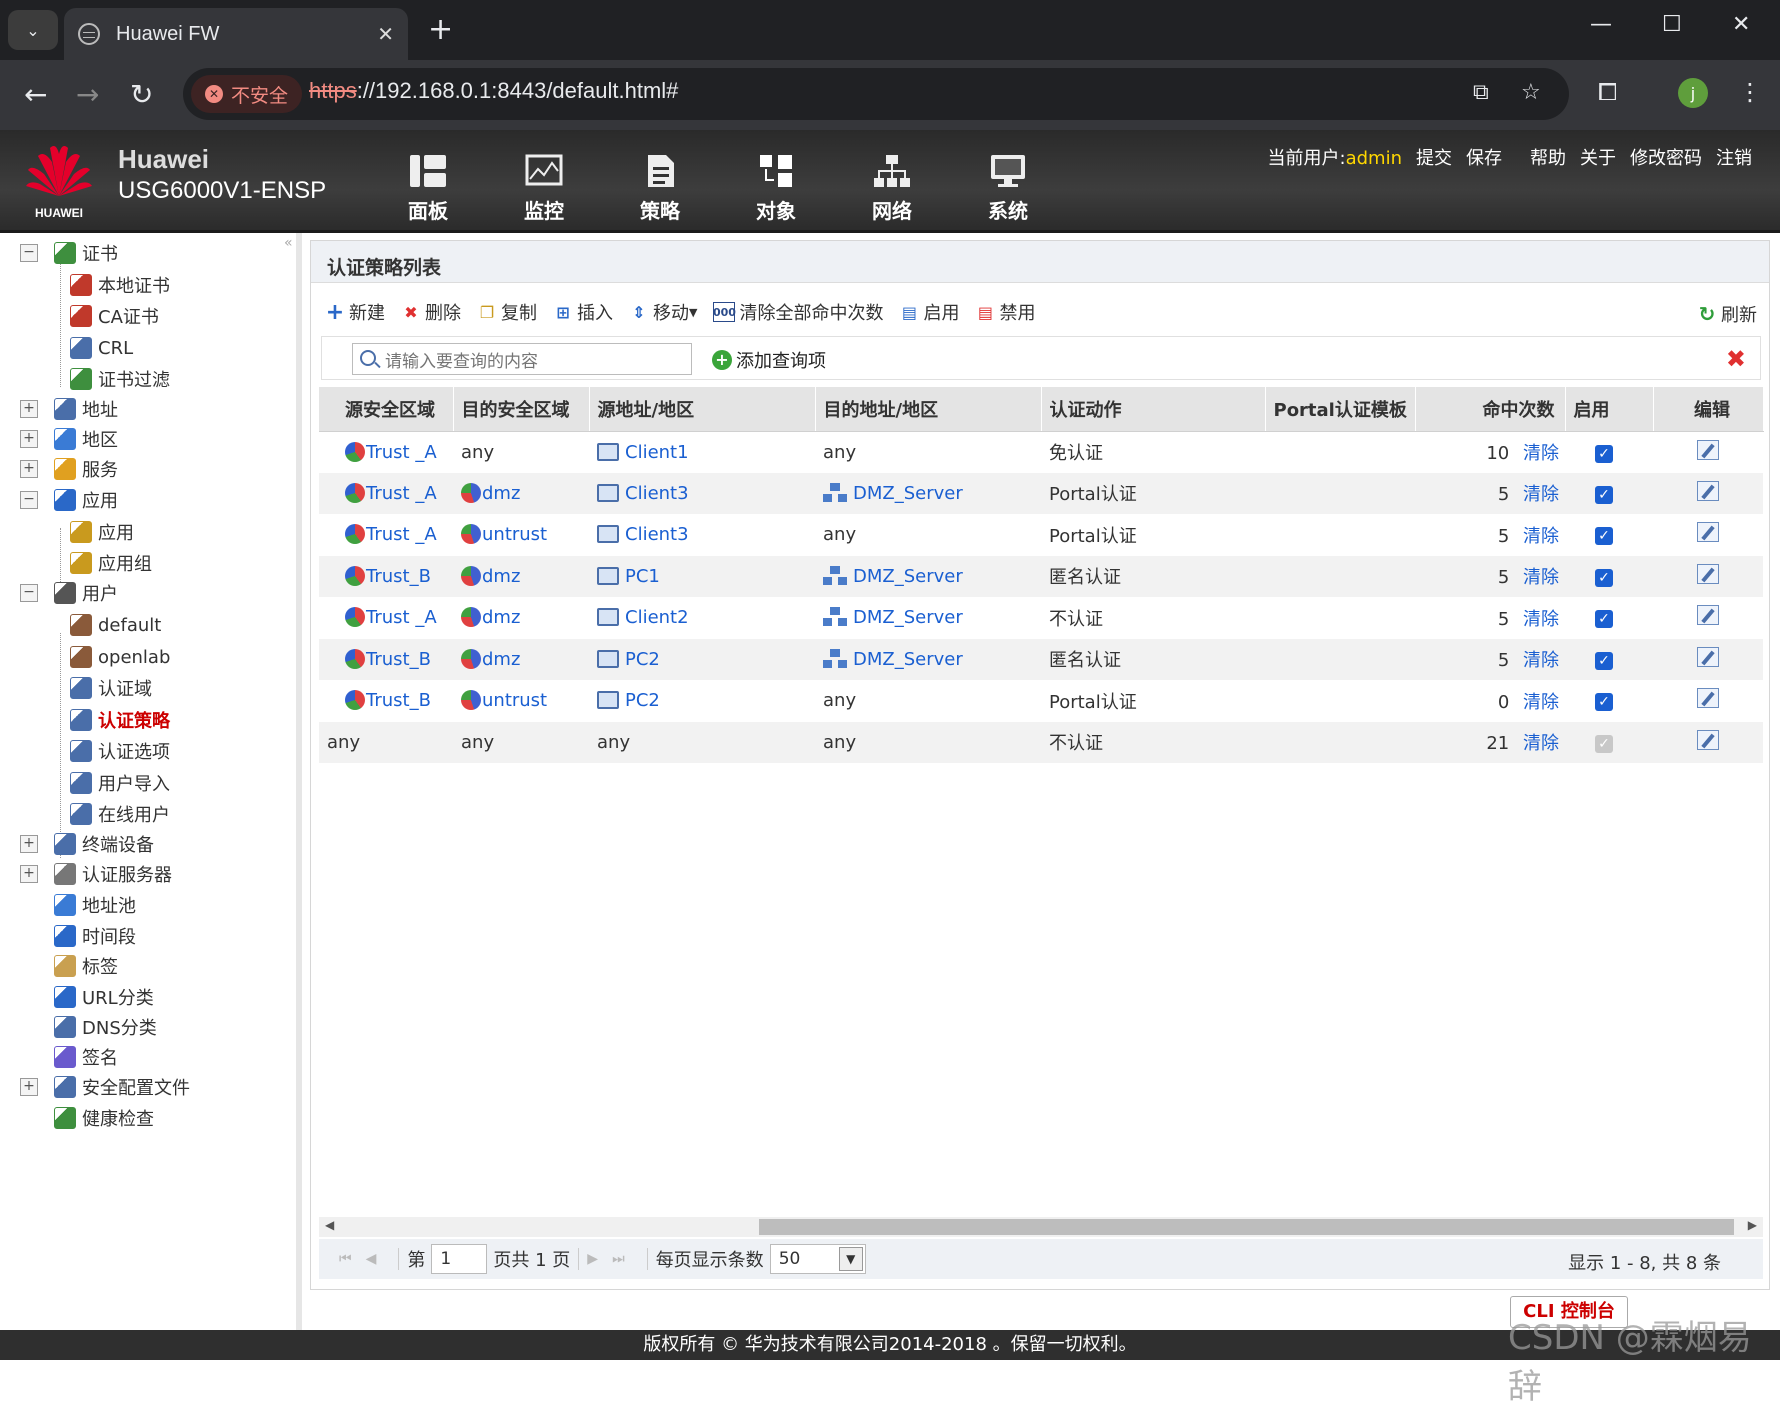  Describe the element at coordinates (1750, 92) in the screenshot. I see `browser-menu-icon: ⋮` at that location.